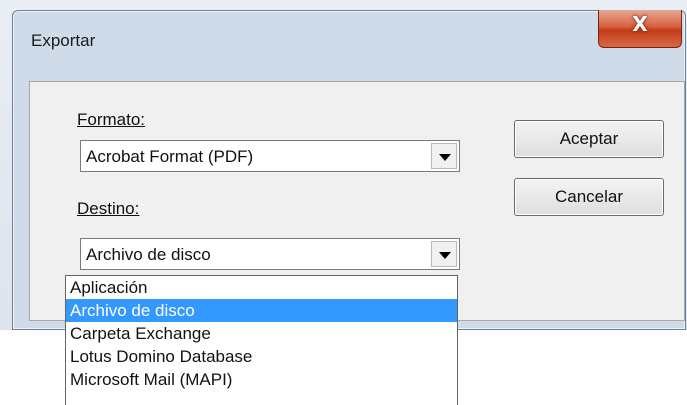 This screenshot has height=405, width=687. I want to click on ok-button: Aceptar, so click(589, 139).